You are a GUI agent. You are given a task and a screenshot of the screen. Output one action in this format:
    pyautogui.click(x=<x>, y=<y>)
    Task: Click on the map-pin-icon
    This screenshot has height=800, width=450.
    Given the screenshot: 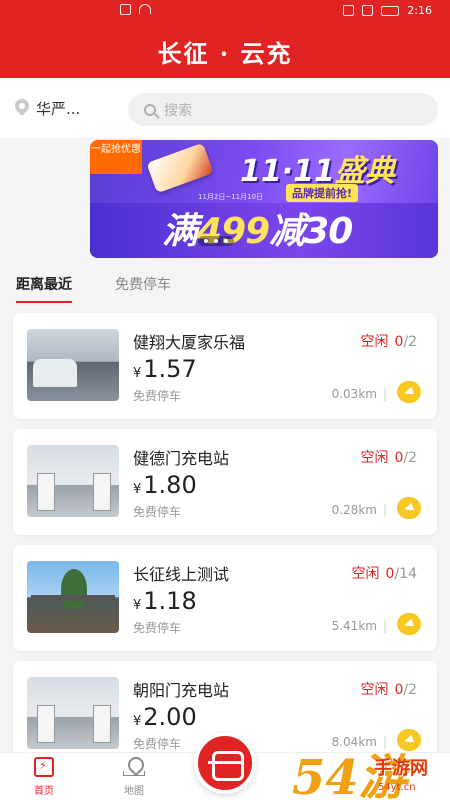 What is the action you would take?
    pyautogui.click(x=134, y=767)
    